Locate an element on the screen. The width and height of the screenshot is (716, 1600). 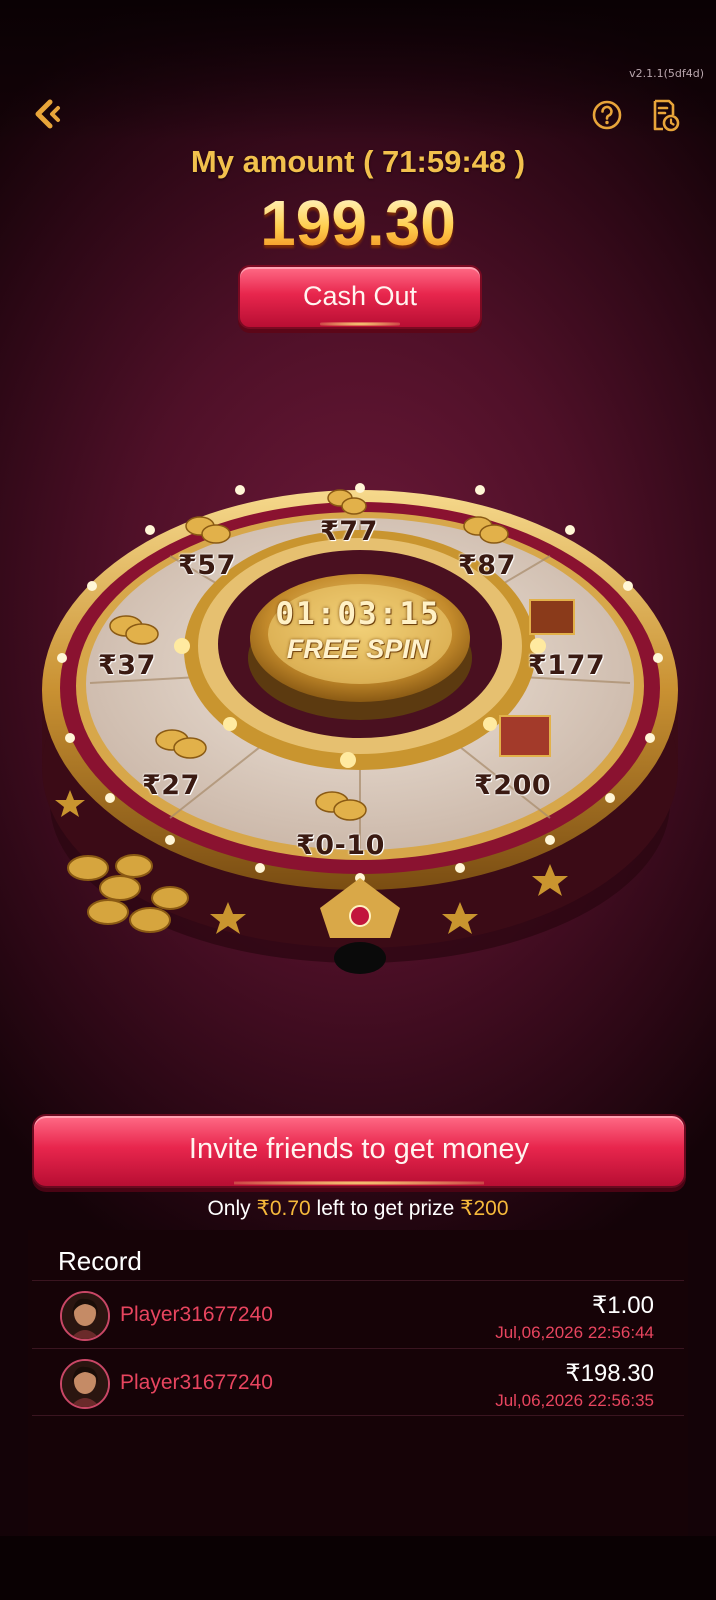
spin-timer: 01:03:15 is located at coordinates (358, 614).